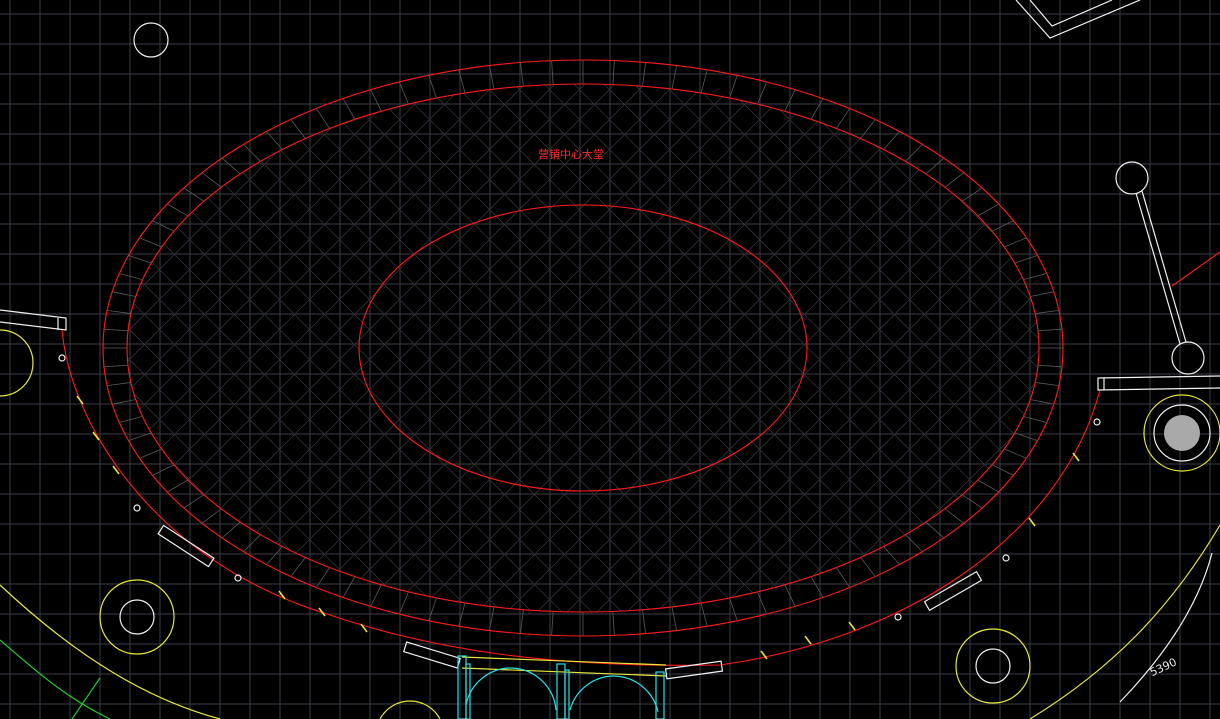  What do you see at coordinates (1188, 358) in the screenshot?
I see `column-circle-right-lower` at bounding box center [1188, 358].